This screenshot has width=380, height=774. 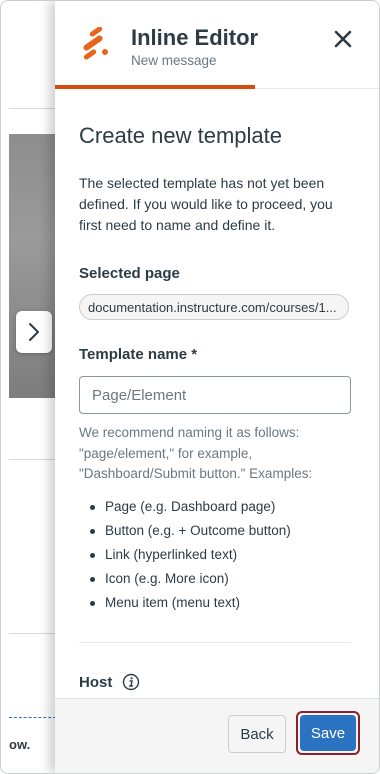 What do you see at coordinates (185, 507) in the screenshot?
I see `list-item: Page (e.g. Dashboard page)` at bounding box center [185, 507].